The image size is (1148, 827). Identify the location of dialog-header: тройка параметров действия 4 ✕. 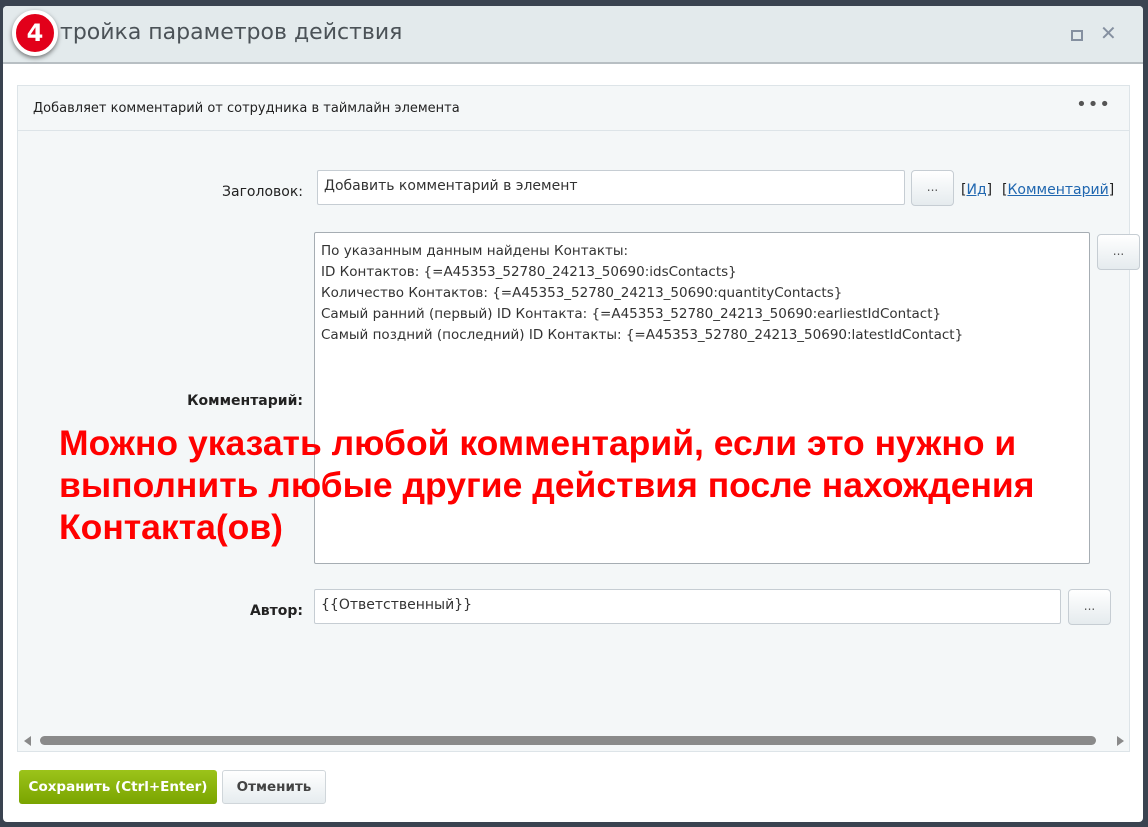
(573, 35).